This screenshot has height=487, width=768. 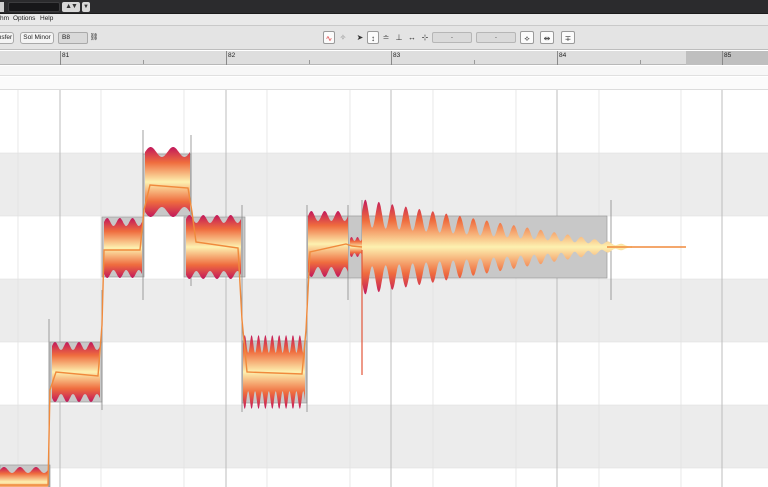 What do you see at coordinates (360, 37) in the screenshot?
I see `pointer-tool-icon: ➤` at bounding box center [360, 37].